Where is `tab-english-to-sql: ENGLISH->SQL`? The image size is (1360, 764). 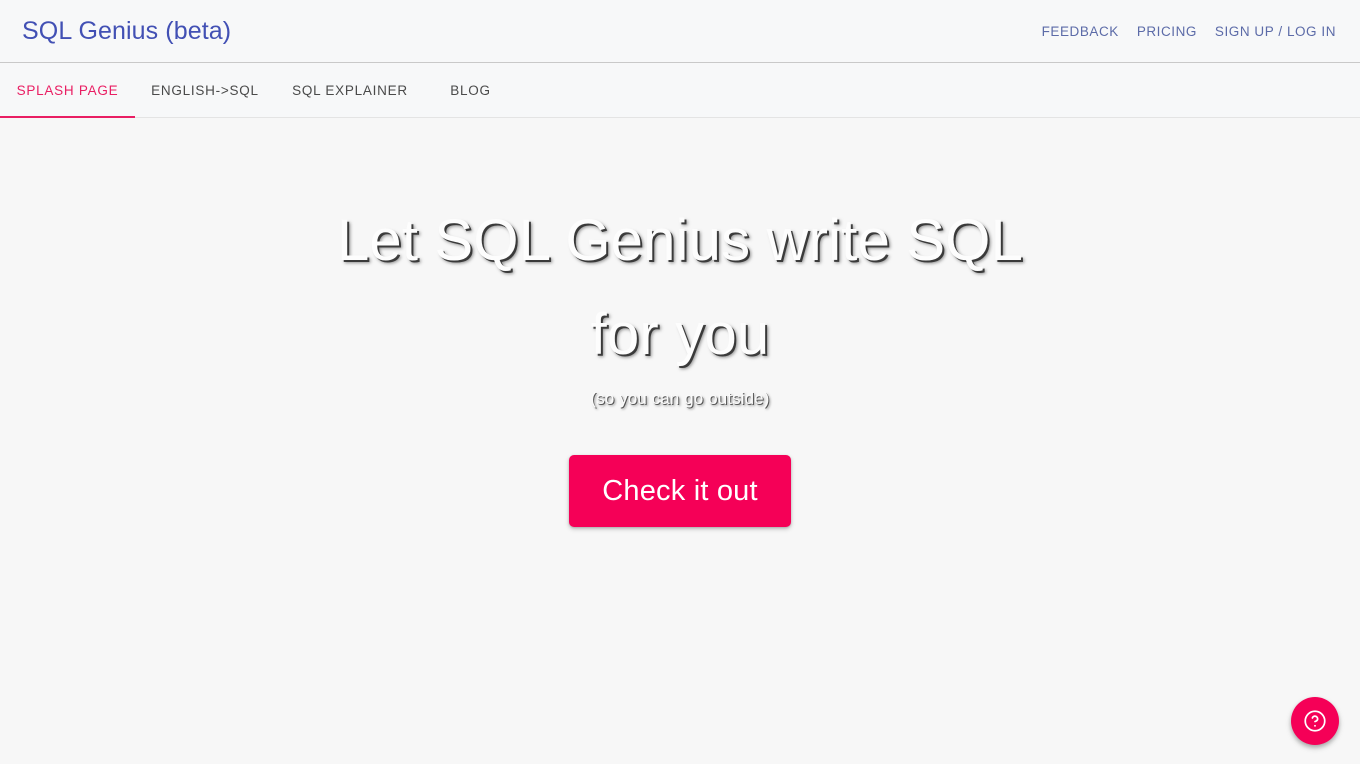 tab-english-to-sql: ENGLISH->SQL is located at coordinates (205, 90).